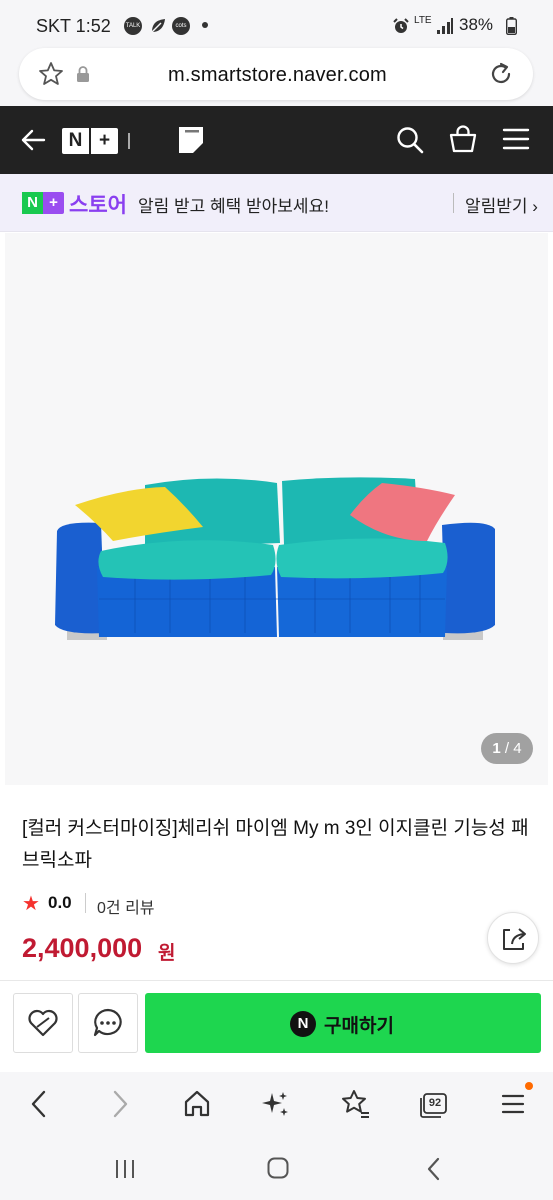 The image size is (553, 1200). I want to click on url-text: m.smartstore.naver.com, so click(277, 75).